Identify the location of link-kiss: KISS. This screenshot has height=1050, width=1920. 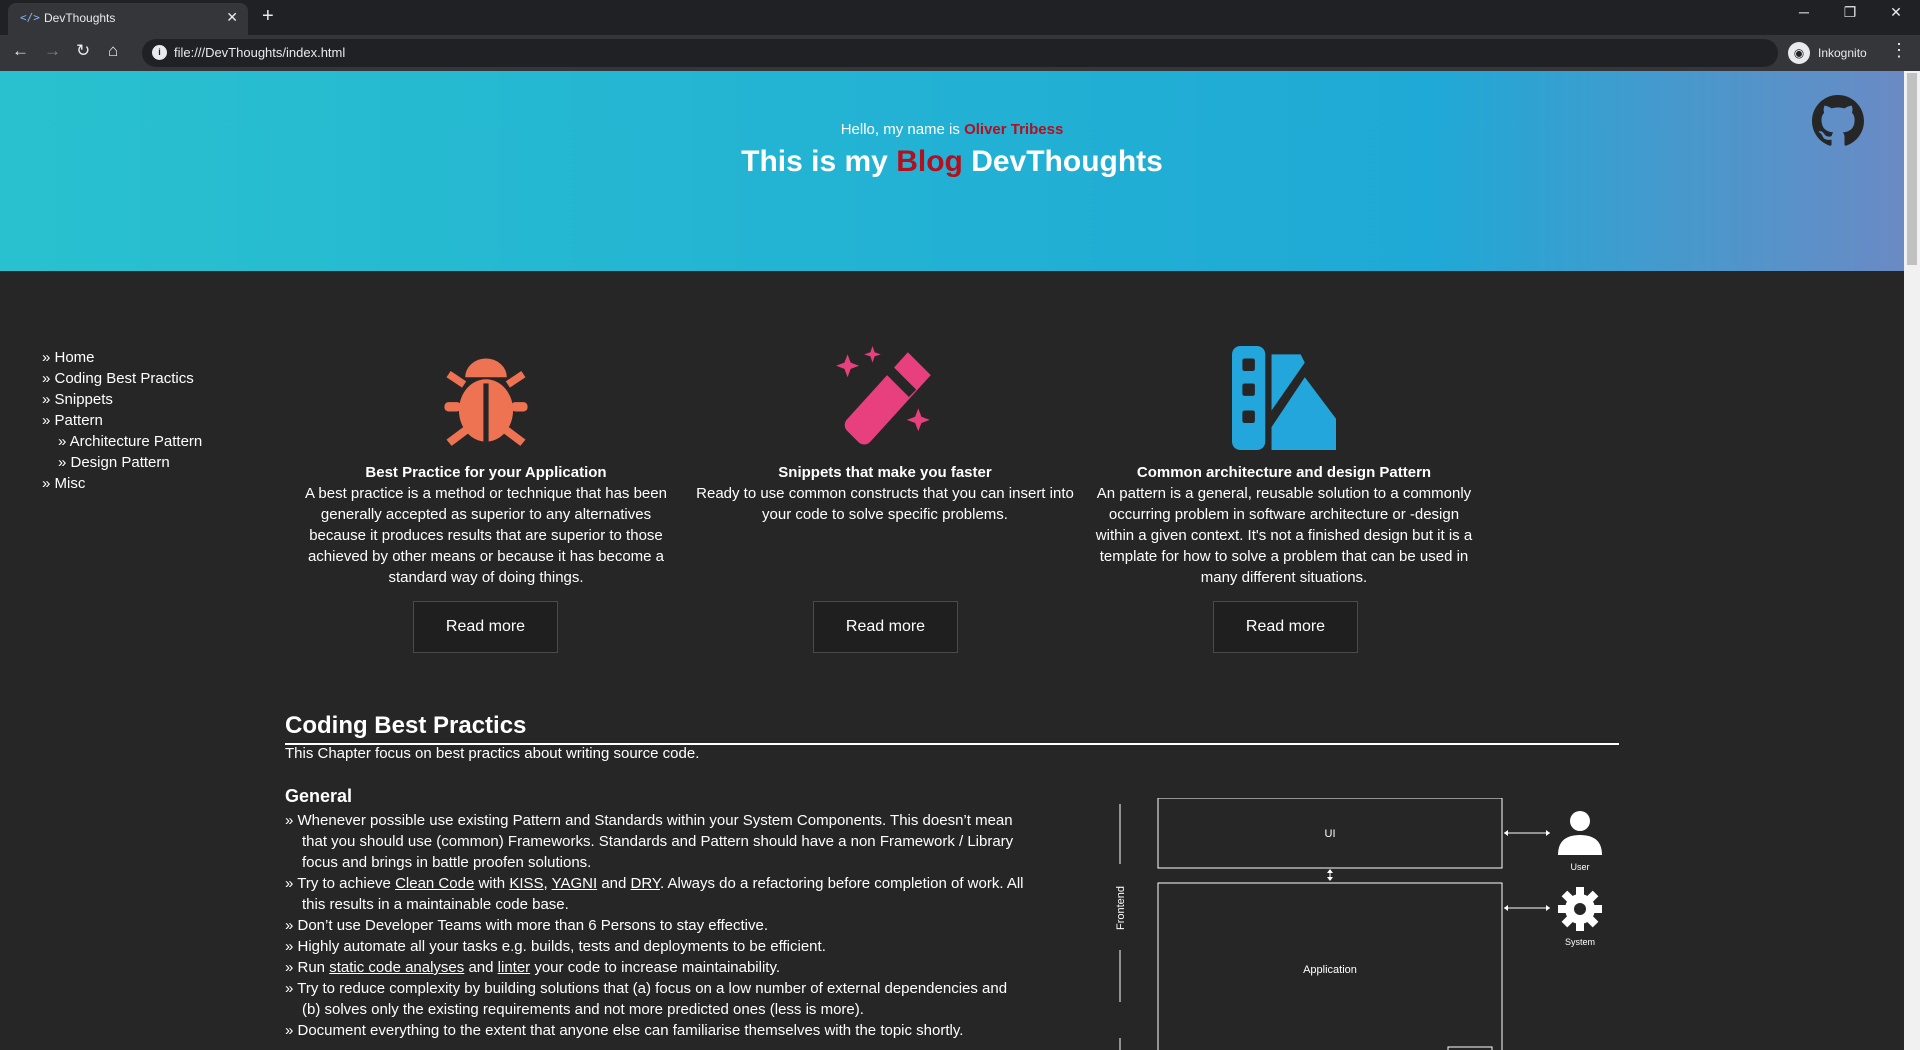
(526, 883).